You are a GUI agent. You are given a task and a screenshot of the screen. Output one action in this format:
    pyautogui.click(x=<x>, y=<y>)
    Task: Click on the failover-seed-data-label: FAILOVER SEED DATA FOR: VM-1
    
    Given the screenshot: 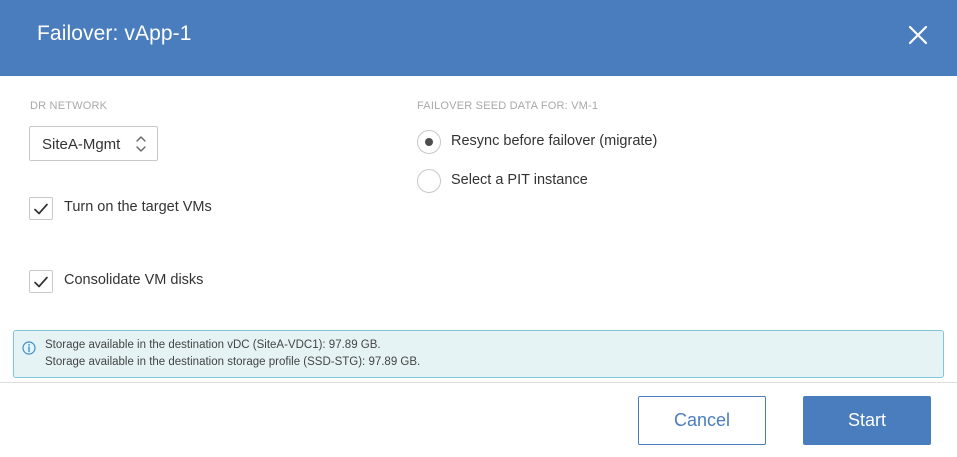 What is the action you would take?
    pyautogui.click(x=508, y=106)
    